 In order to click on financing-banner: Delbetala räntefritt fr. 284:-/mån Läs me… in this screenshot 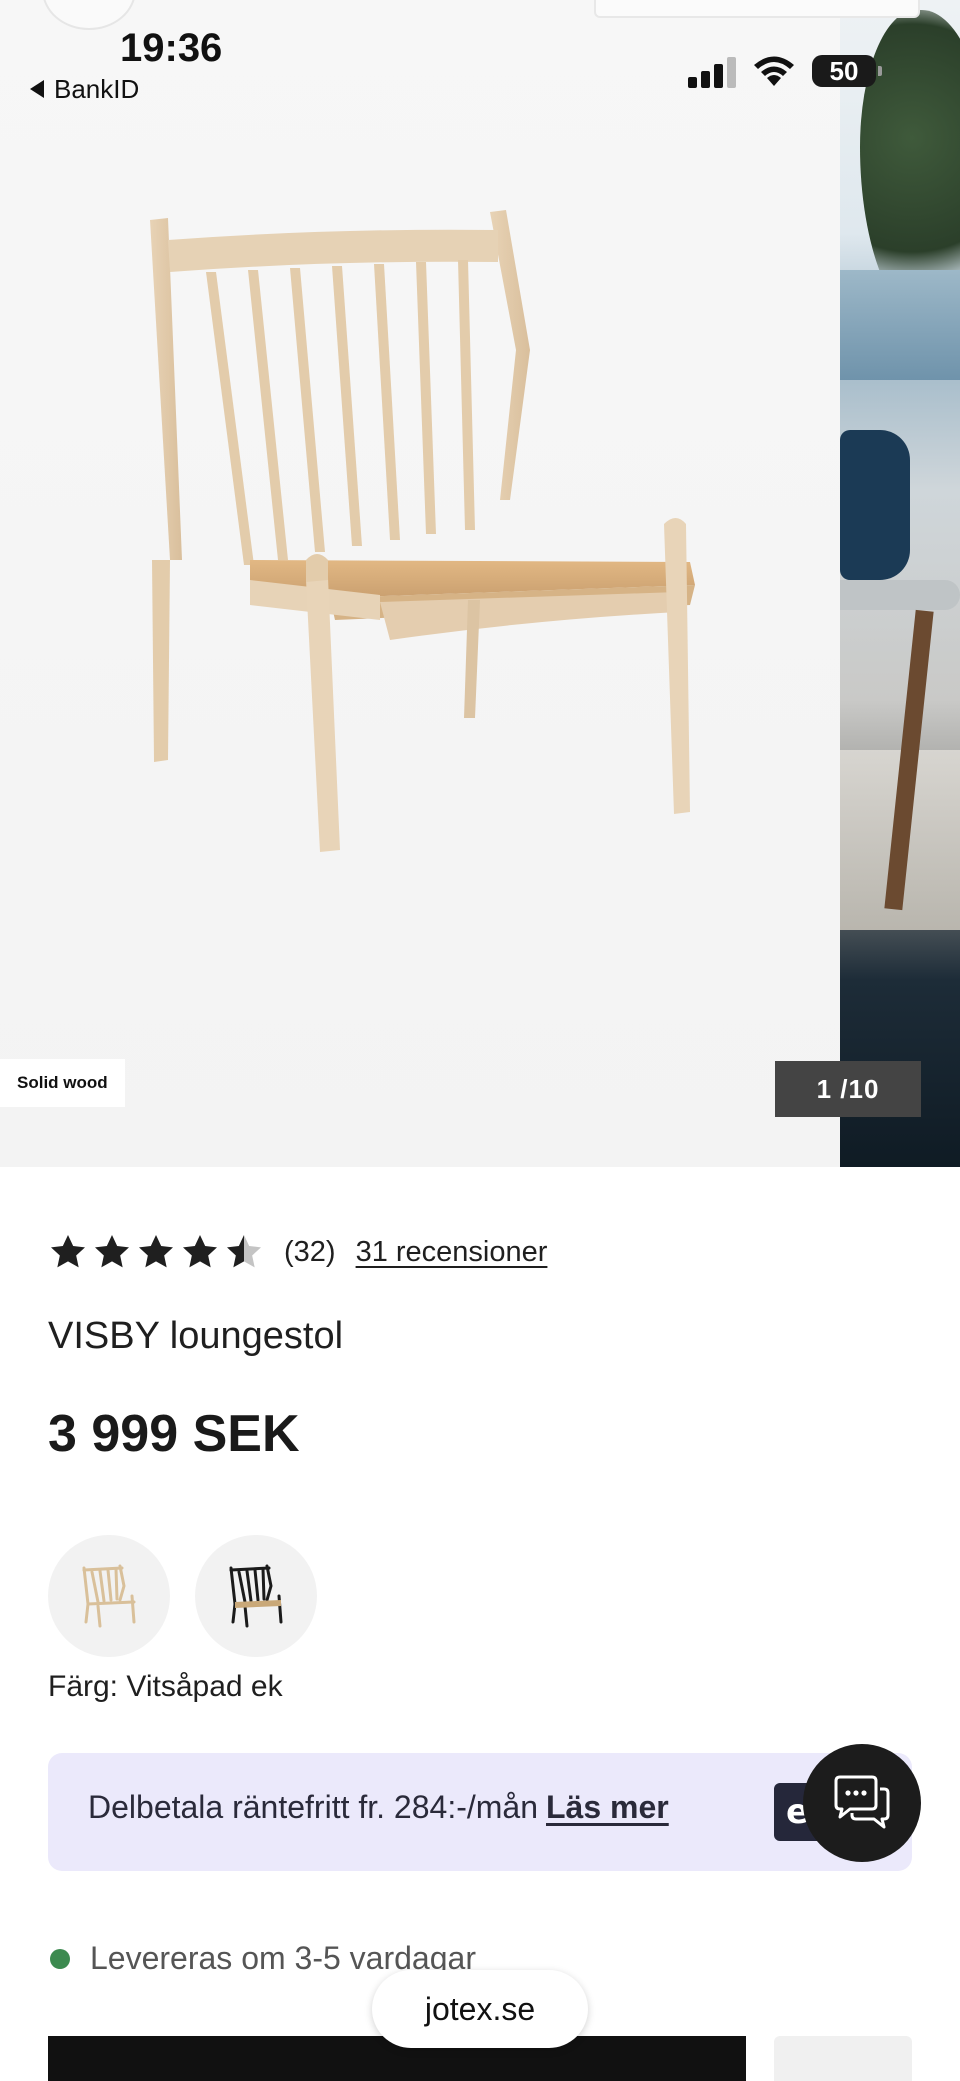, I will do `click(480, 1812)`.